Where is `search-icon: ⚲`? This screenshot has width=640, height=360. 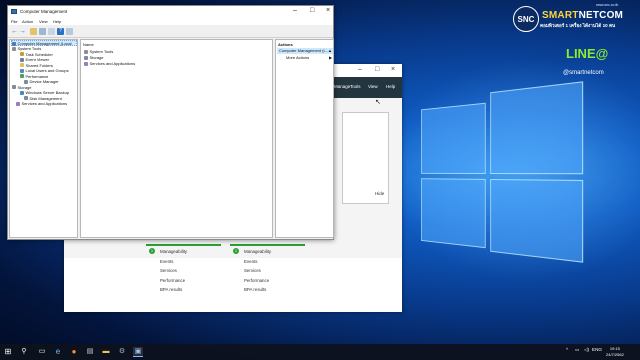 search-icon: ⚲ is located at coordinates (24, 352).